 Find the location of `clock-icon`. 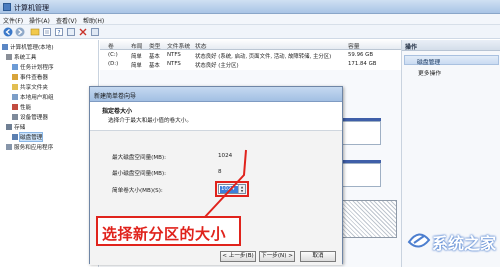

clock-icon is located at coordinates (15, 67).